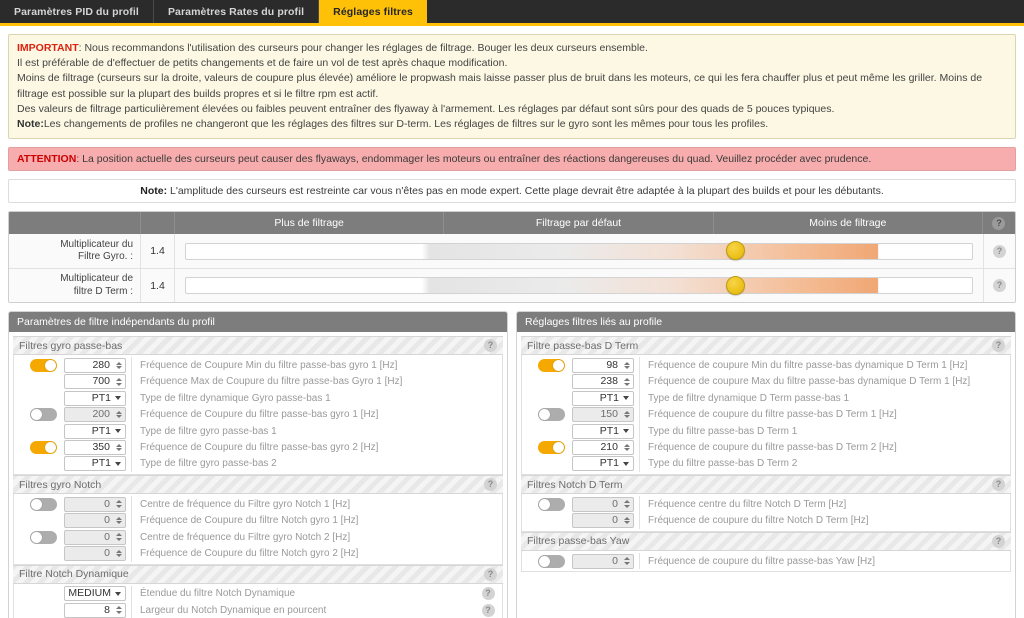  I want to click on filter-row-description: Largeur du Notch Dynamique en pourcent, so click(304, 610).